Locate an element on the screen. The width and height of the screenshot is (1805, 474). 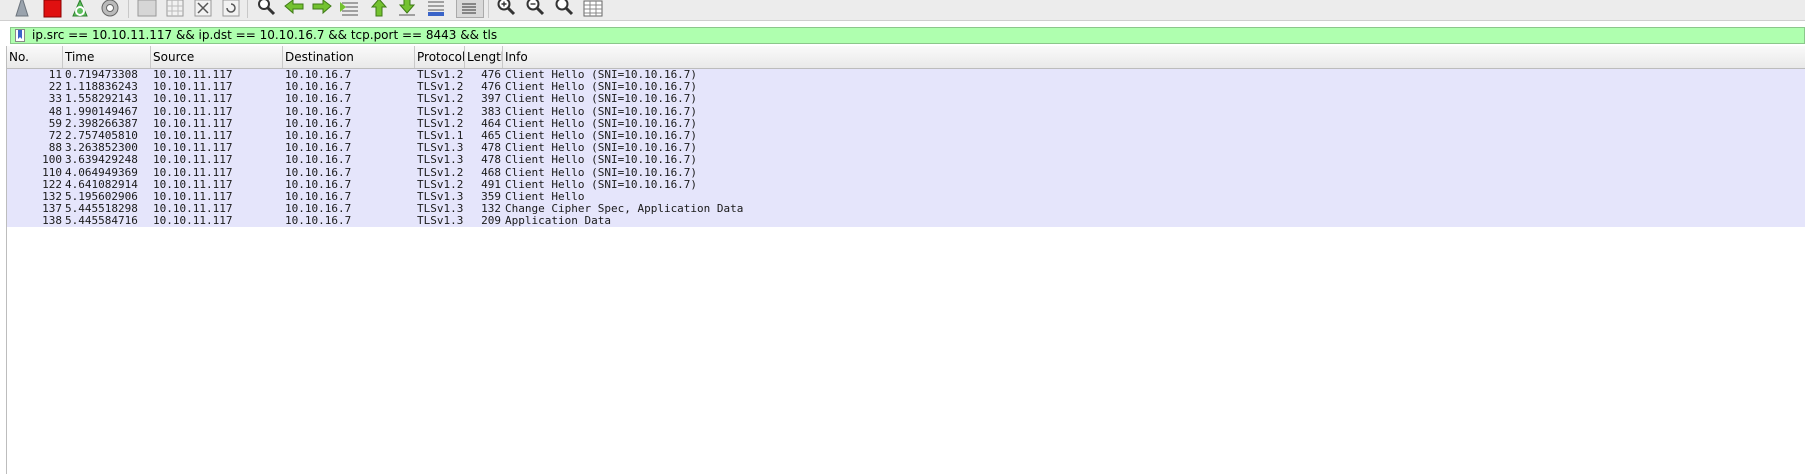
zoom-out-icon is located at coordinates (535, 9).